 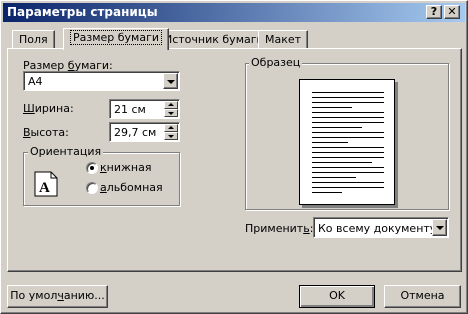 What do you see at coordinates (171, 128) in the screenshot?
I see `height-up-icon` at bounding box center [171, 128].